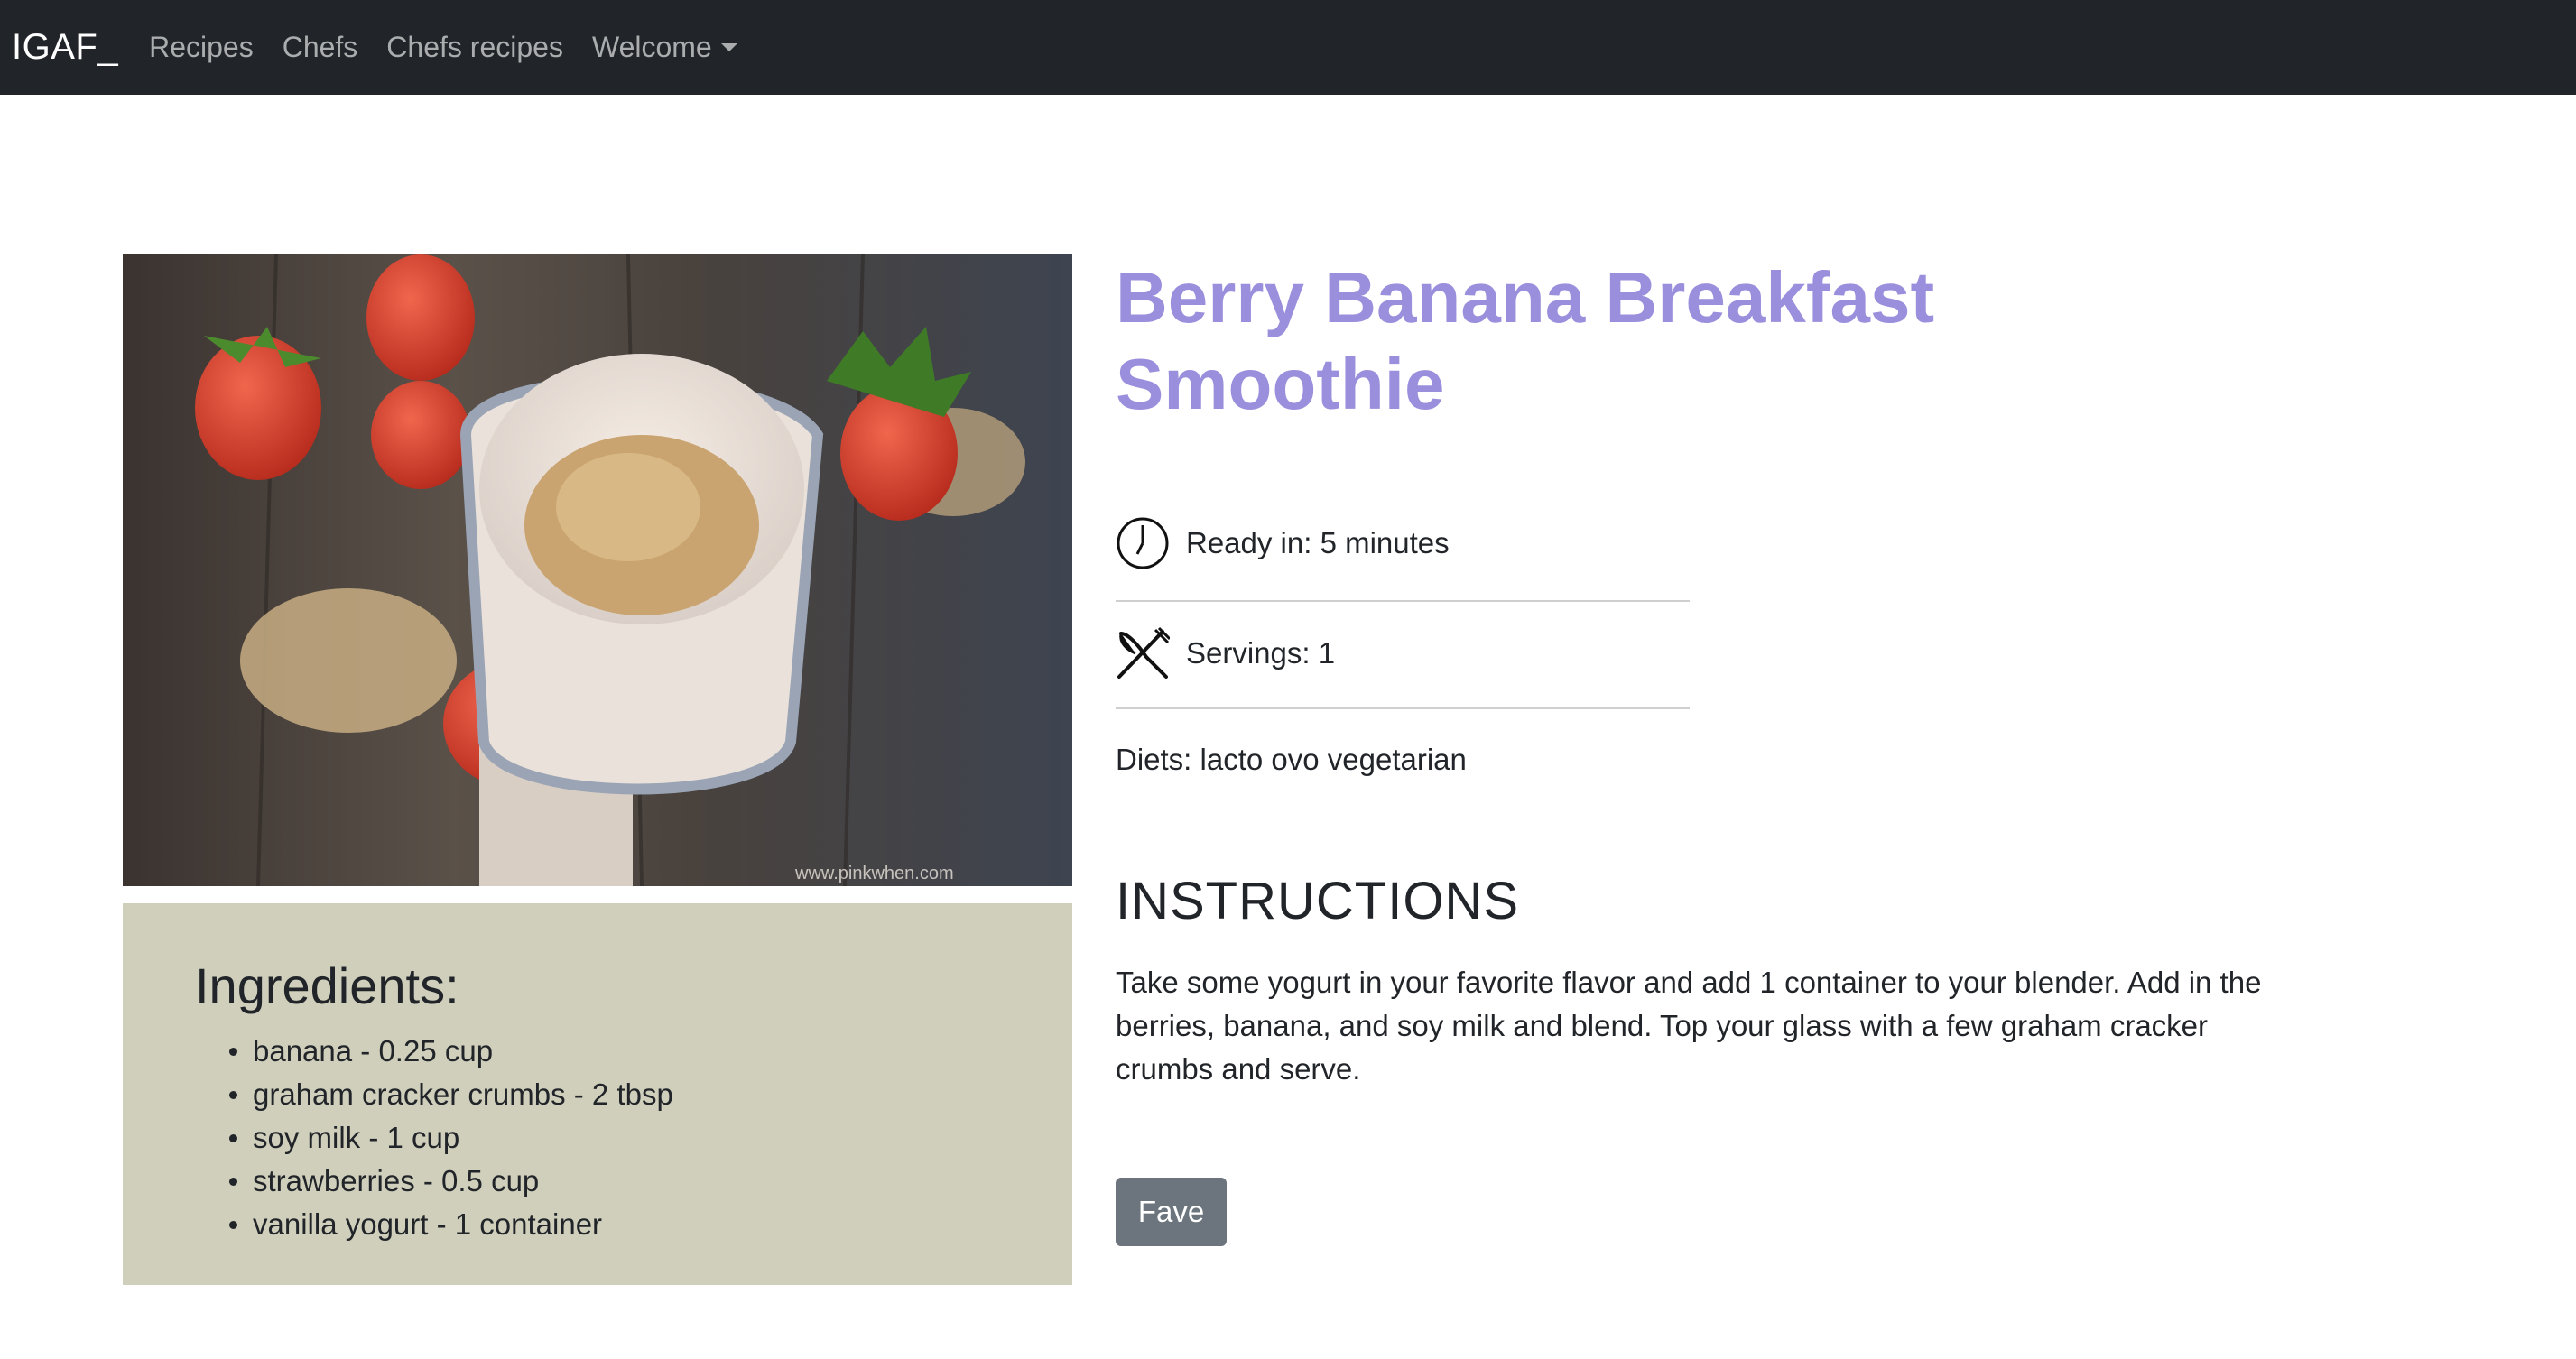 This screenshot has height=1359, width=2576. I want to click on ingredient-item: vanilla yogurt - 1 container, so click(651, 1225).